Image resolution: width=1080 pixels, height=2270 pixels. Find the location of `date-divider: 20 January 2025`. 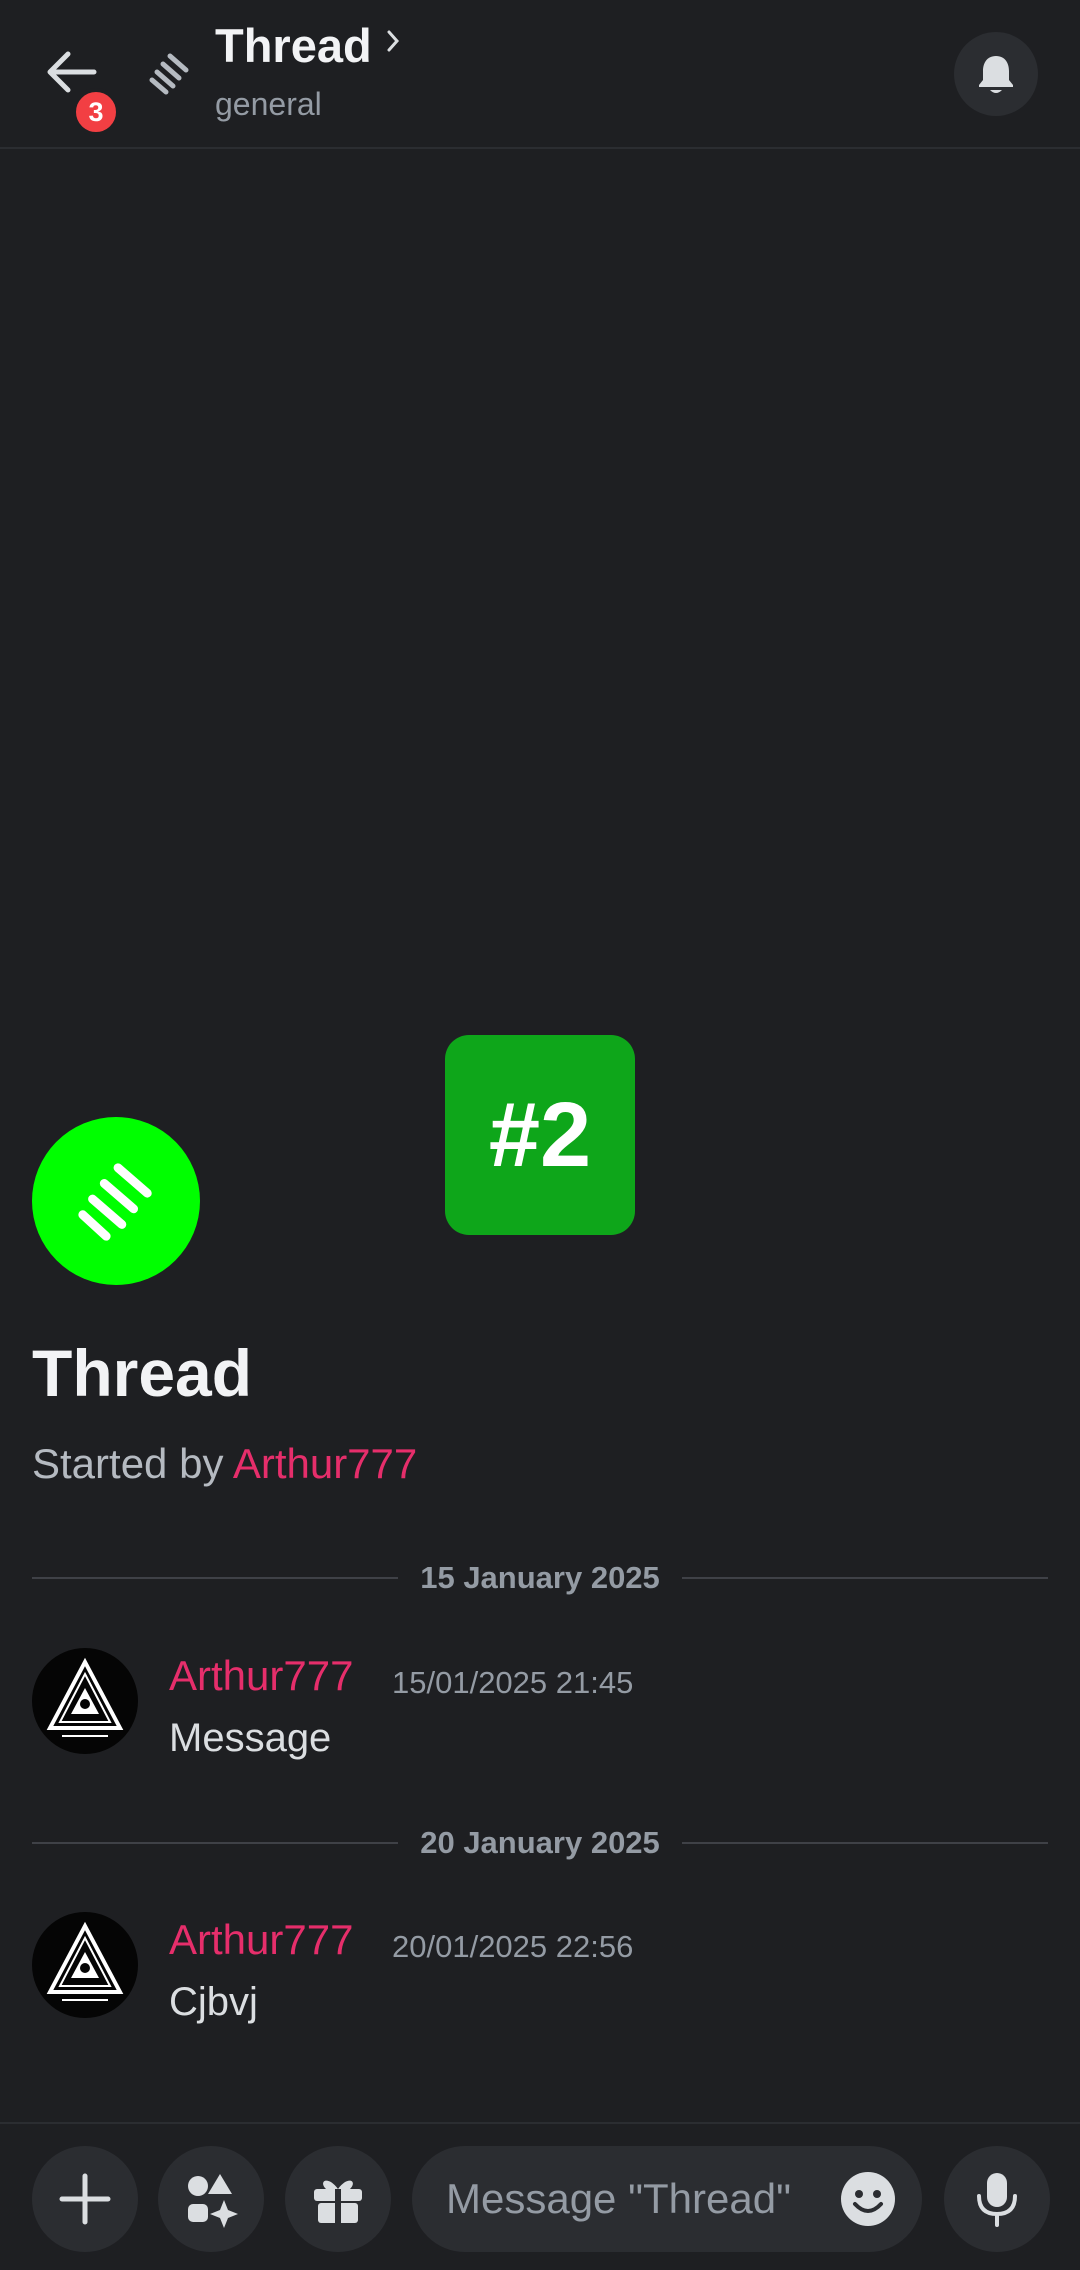

date-divider: 20 January 2025 is located at coordinates (540, 1843).